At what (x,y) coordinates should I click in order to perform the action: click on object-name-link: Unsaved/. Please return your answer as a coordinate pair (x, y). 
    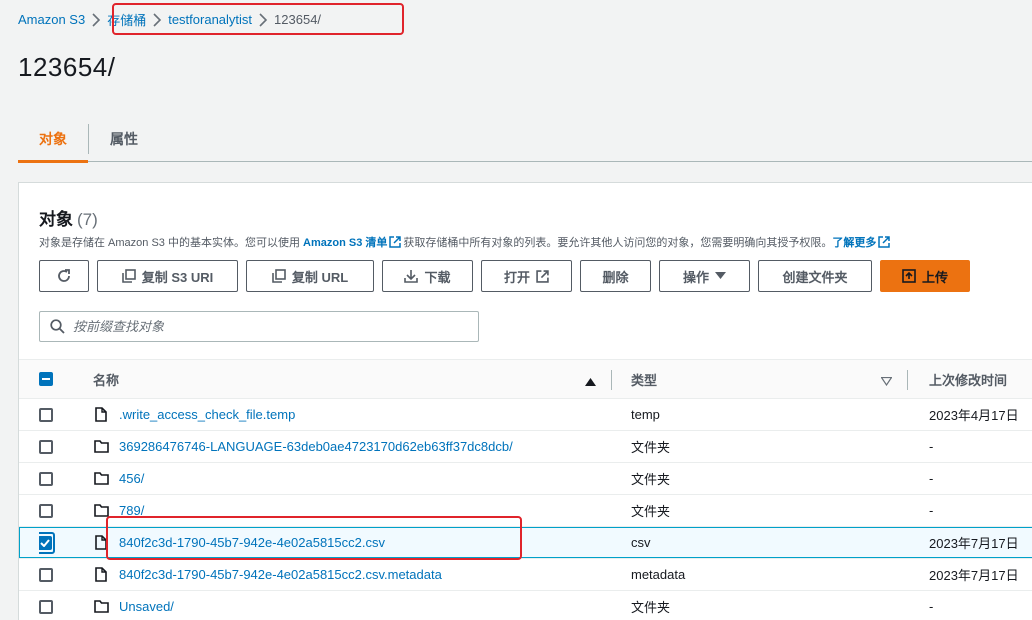
    Looking at the image, I should click on (146, 606).